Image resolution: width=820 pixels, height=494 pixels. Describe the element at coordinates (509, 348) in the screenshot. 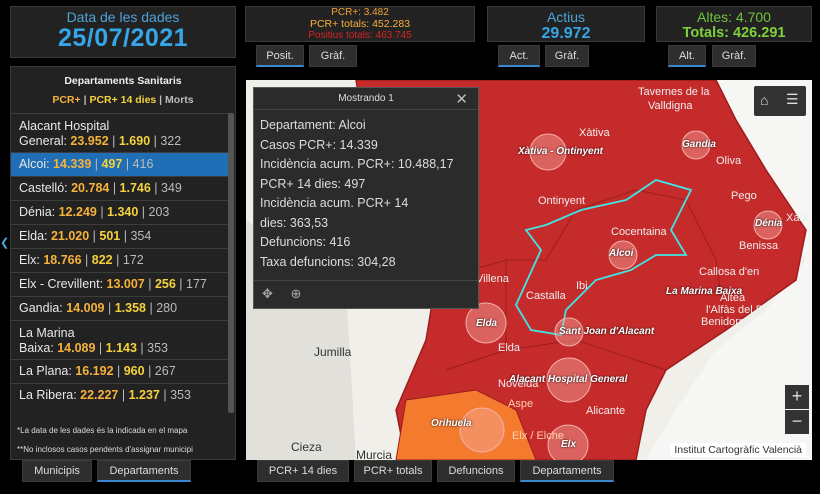

I see `place-label: Elda` at that location.